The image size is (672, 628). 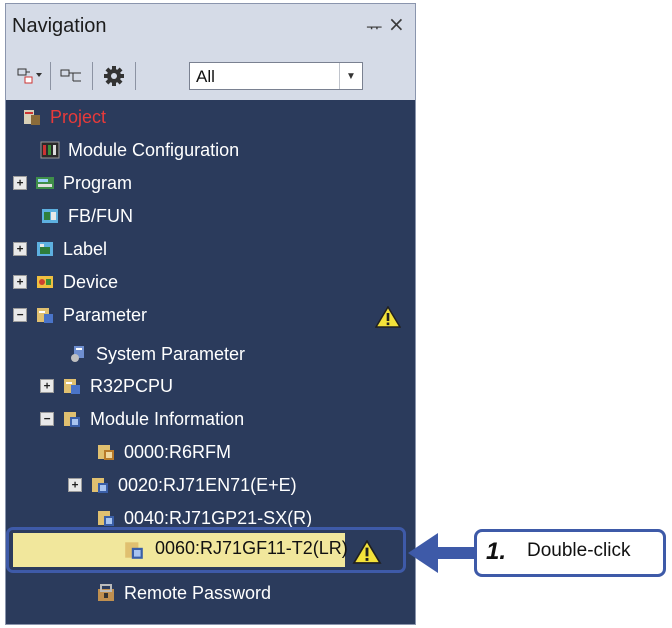 I want to click on tree-item-label: 0040:RJ71GP21-SX(R), so click(x=218, y=517).